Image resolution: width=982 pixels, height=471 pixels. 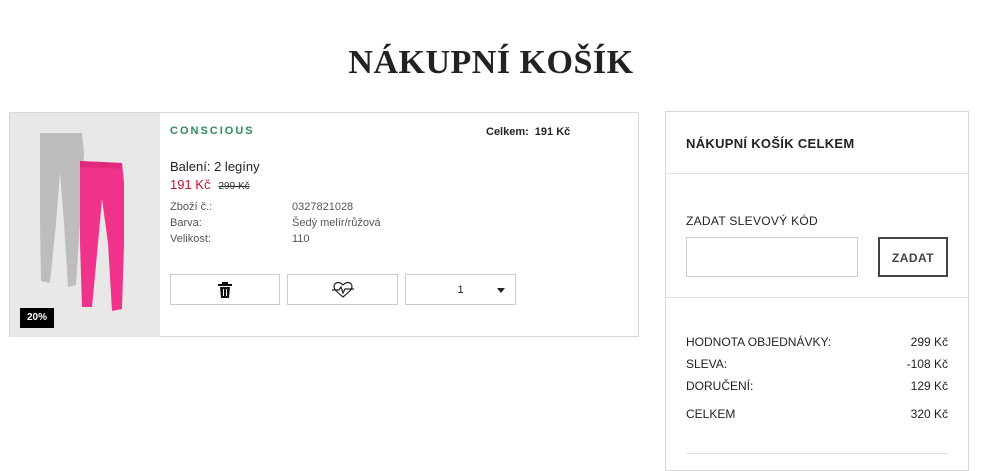 I want to click on summary-row-value: 129 Kč, so click(x=929, y=386).